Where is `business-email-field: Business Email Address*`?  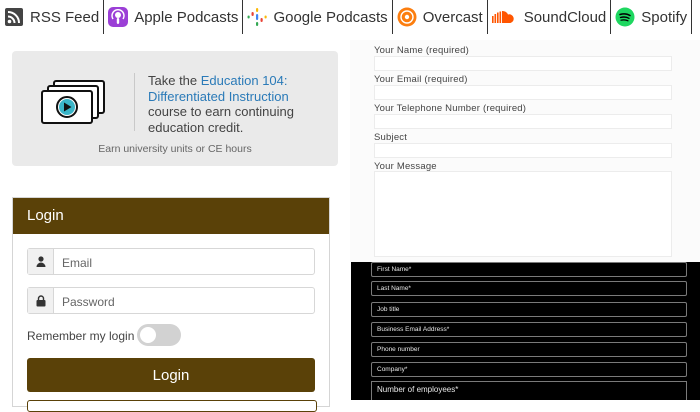
business-email-field: Business Email Address* is located at coordinates (529, 329).